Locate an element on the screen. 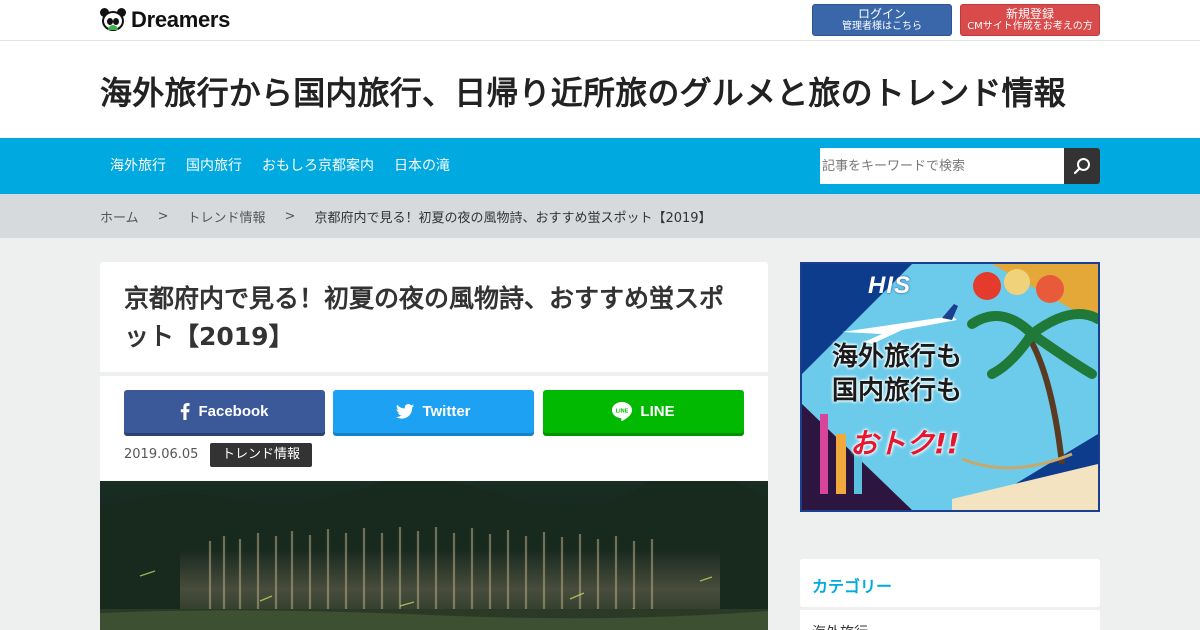 The image size is (1200, 630). article-header: 京都府内で見る！初夏の夜の風物詩、おすすめ蛍スポット【2019】 is located at coordinates (434, 317).